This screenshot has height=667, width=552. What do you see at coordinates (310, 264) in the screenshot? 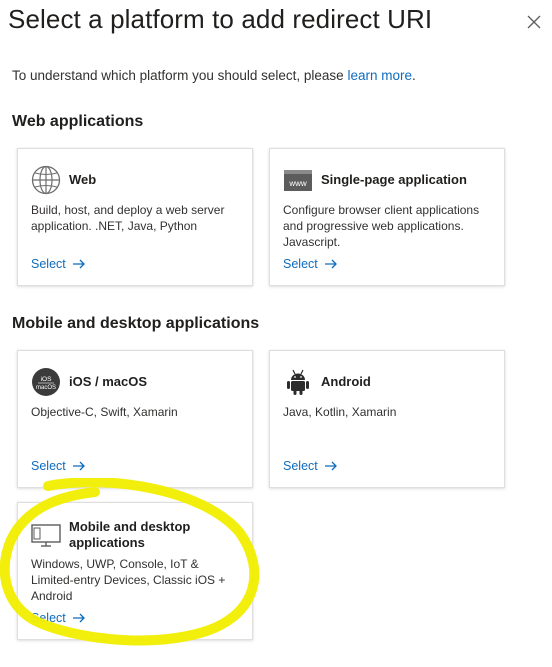
I see `select-spa-button: Select` at bounding box center [310, 264].